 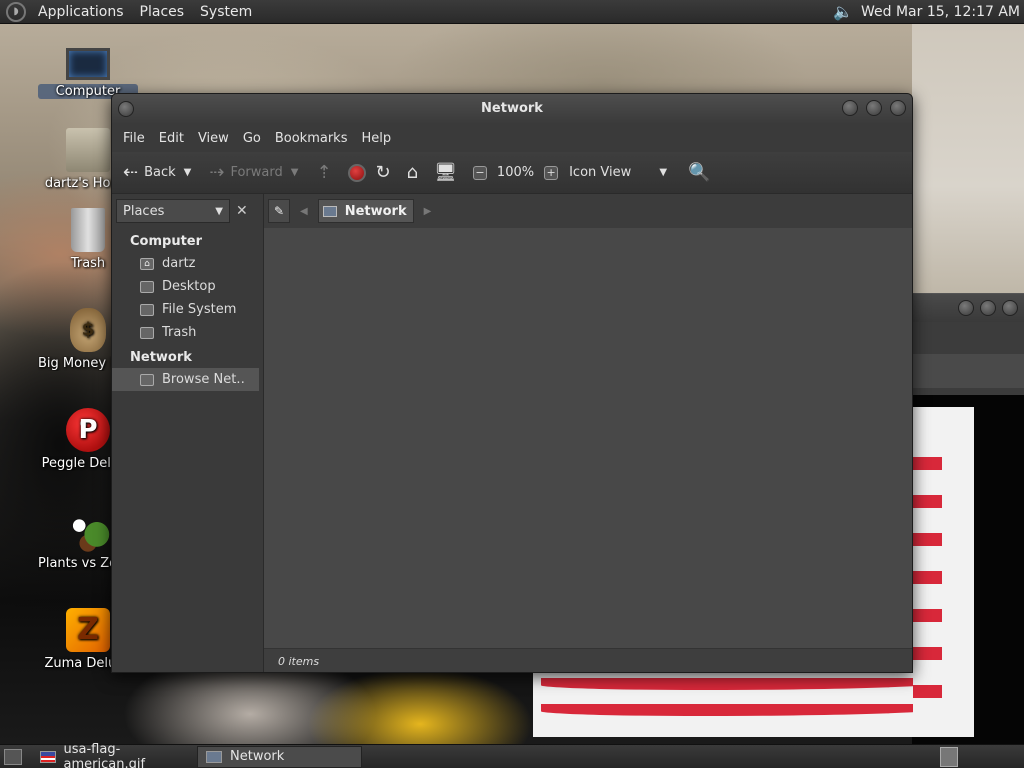 I want to click on menu-help: Help, so click(x=376, y=138).